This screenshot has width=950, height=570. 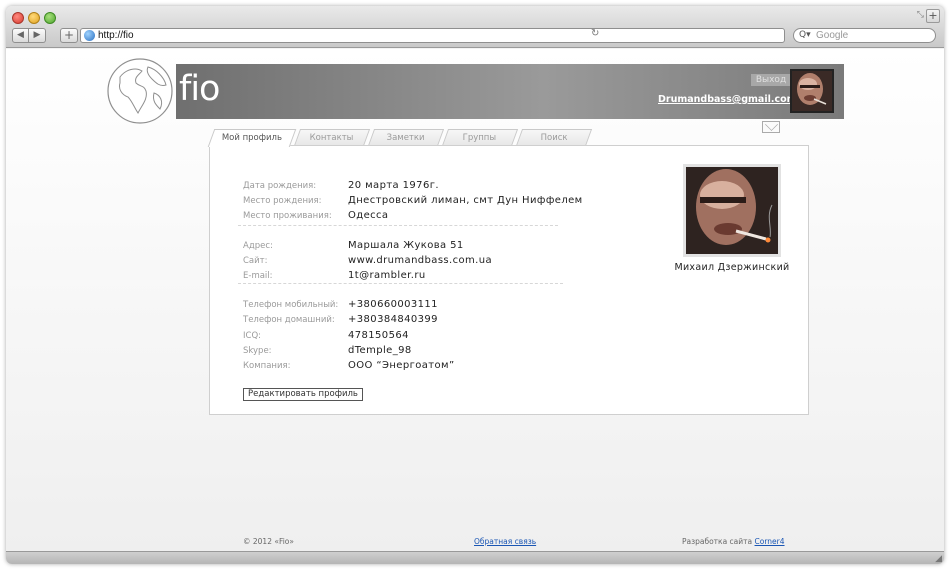 I want to click on back-button: ◀, so click(x=20, y=35).